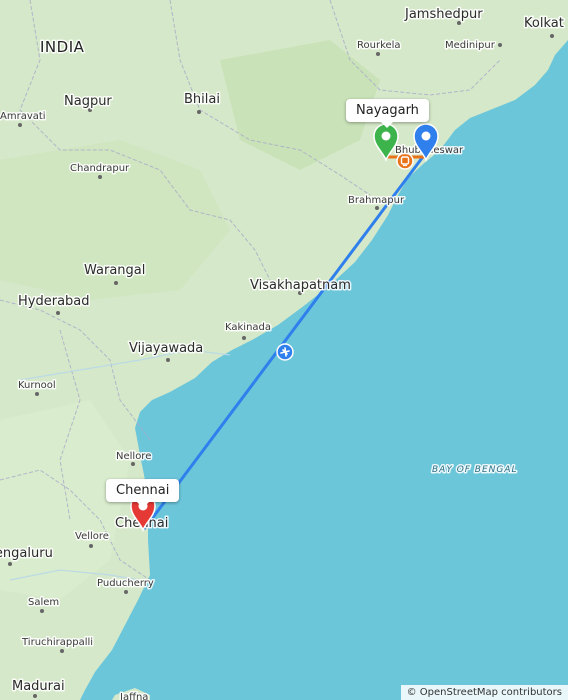 This screenshot has height=700, width=568. Describe the element at coordinates (470, 45) in the screenshot. I see `place-label-medinipur: Medinipur` at that location.